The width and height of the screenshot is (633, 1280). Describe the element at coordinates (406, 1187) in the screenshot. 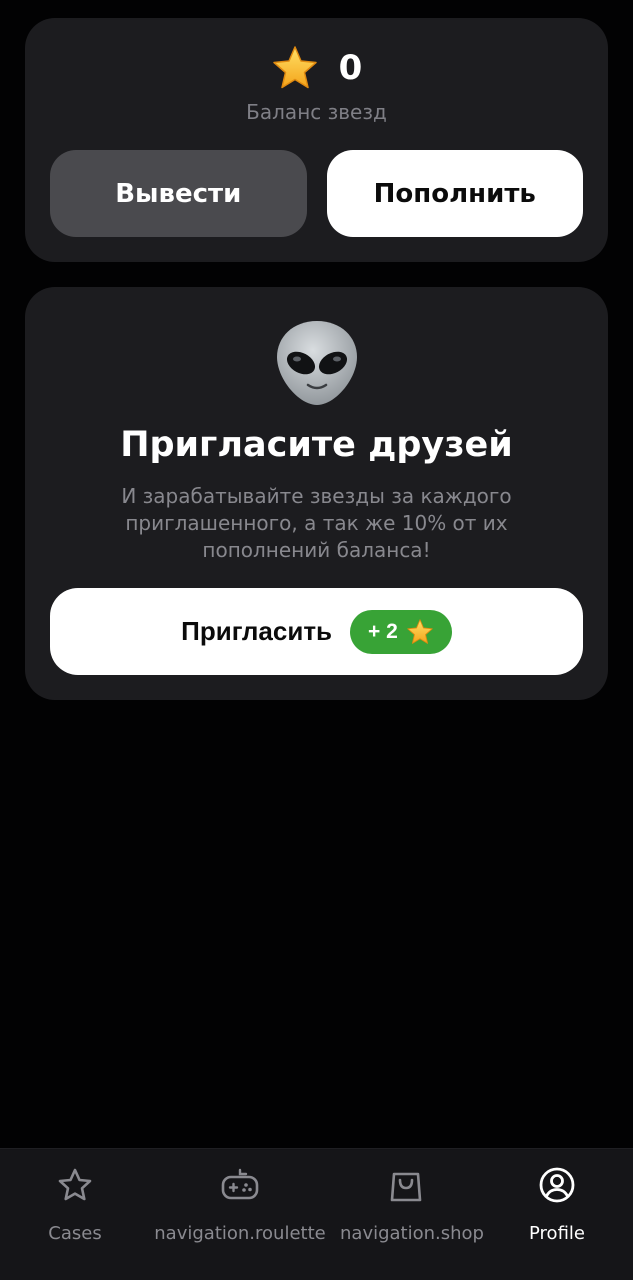

I see `shopping-bag-icon` at that location.